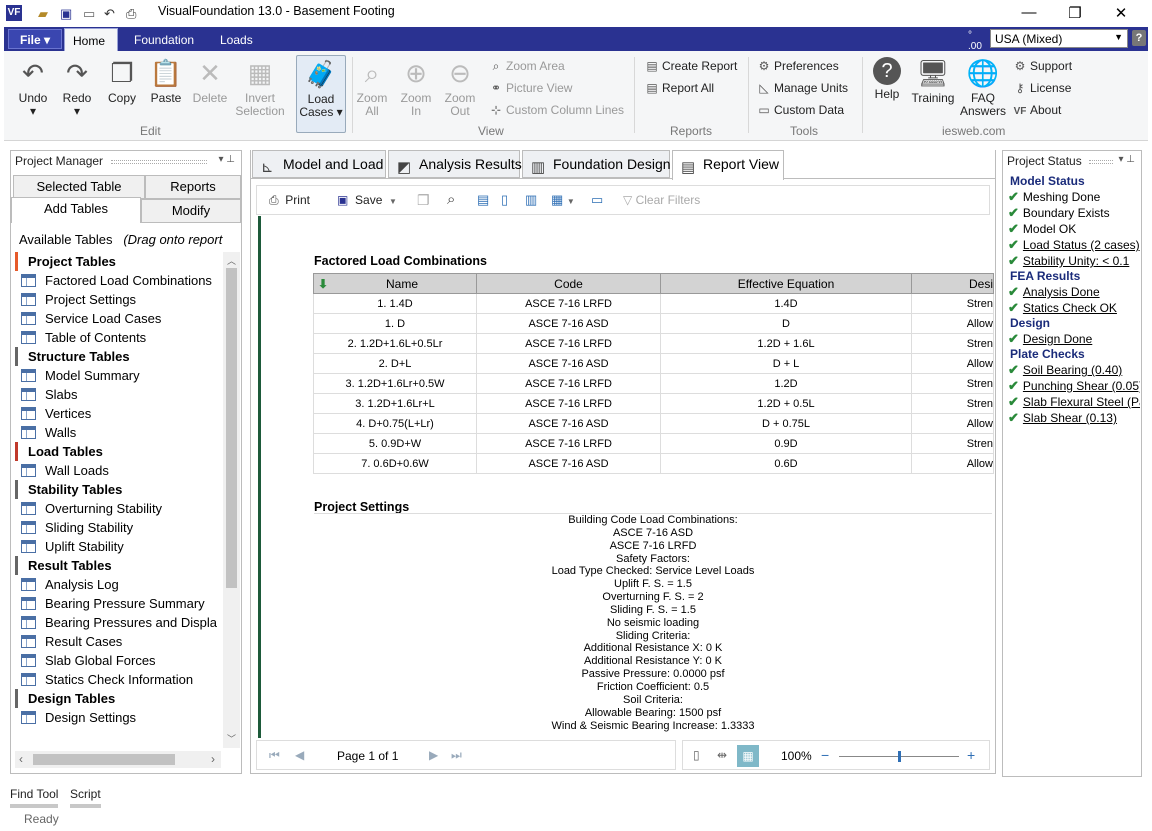  What do you see at coordinates (118, 717) in the screenshot?
I see `table-list-item: Design Settings` at bounding box center [118, 717].